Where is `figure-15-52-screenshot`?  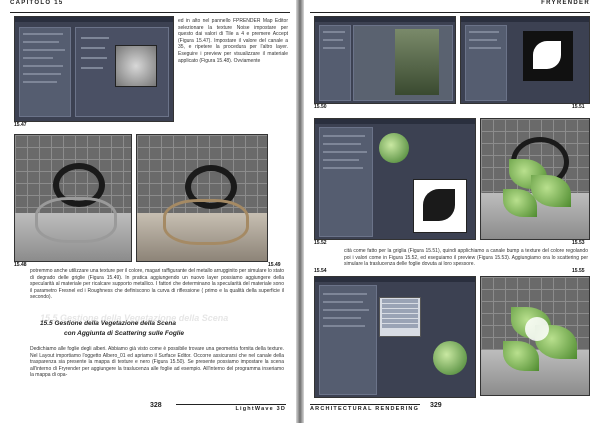
figure-15-52-screenshot is located at coordinates (395, 179).